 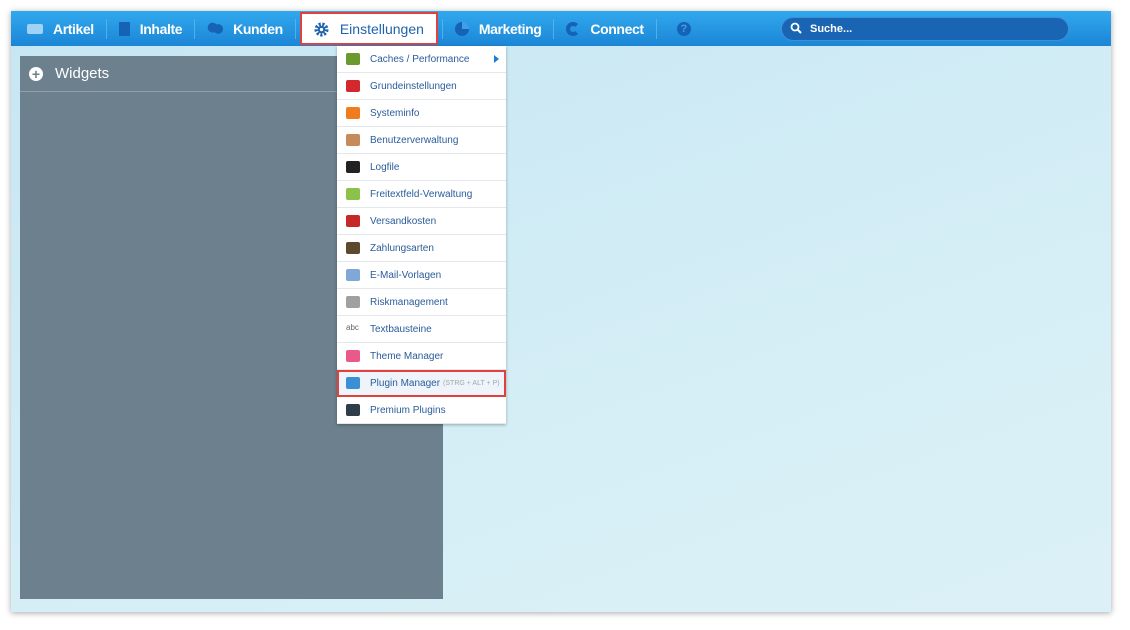 I want to click on search-icon, so click(x=796, y=29).